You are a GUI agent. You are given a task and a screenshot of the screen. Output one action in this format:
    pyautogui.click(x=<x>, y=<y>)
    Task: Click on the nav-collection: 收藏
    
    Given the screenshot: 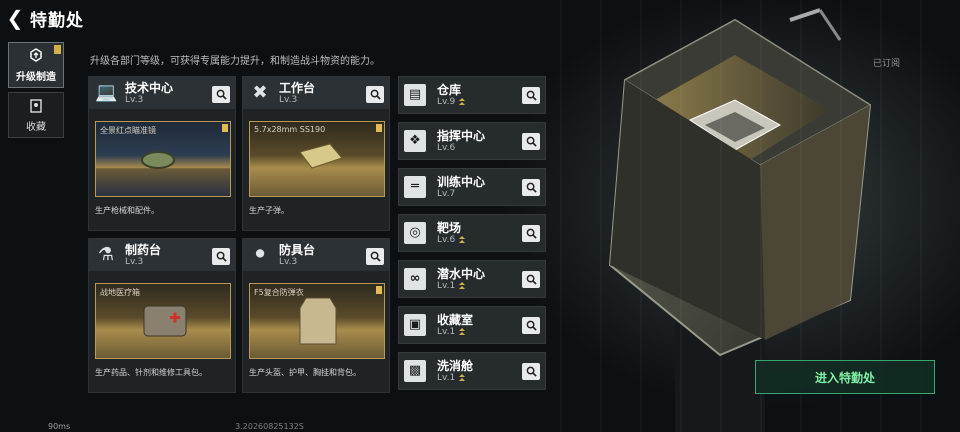 What is the action you would take?
    pyautogui.click(x=36, y=115)
    